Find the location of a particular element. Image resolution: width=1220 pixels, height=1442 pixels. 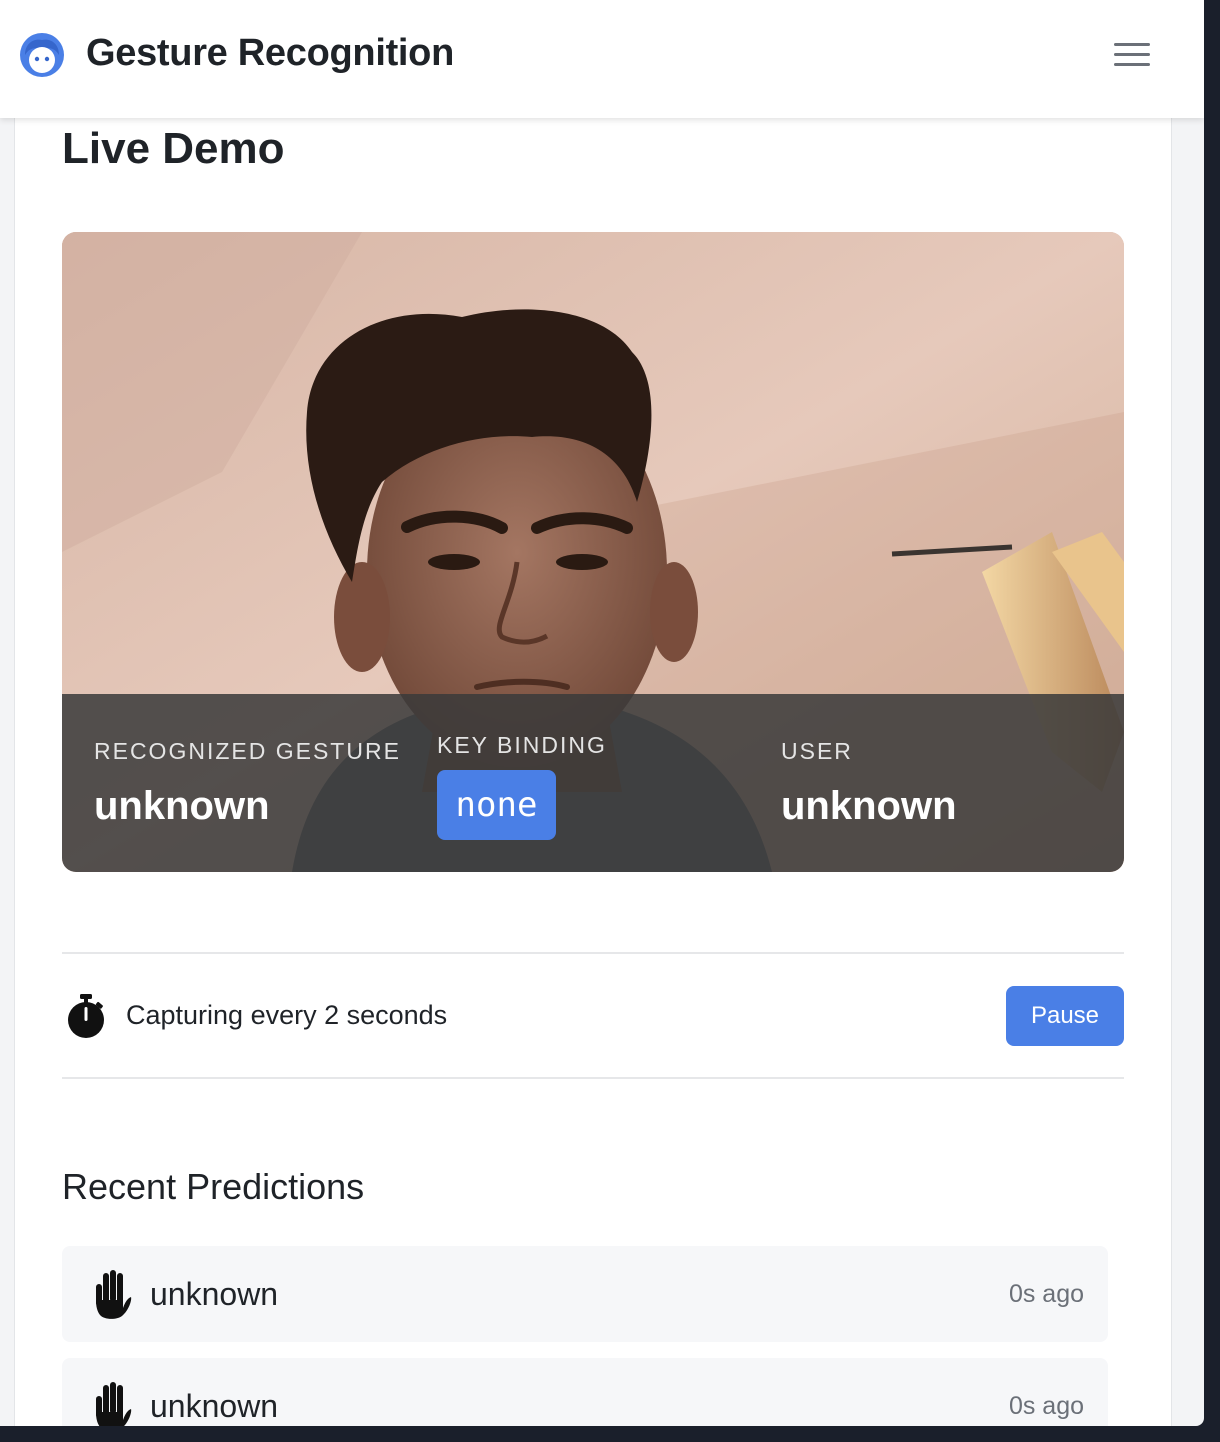

pause-button: Pause is located at coordinates (1065, 1016).